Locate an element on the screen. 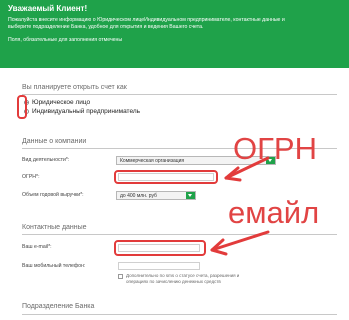 This screenshot has width=349, height=320. ogrn-arrowhead-icon is located at coordinates (233, 174).